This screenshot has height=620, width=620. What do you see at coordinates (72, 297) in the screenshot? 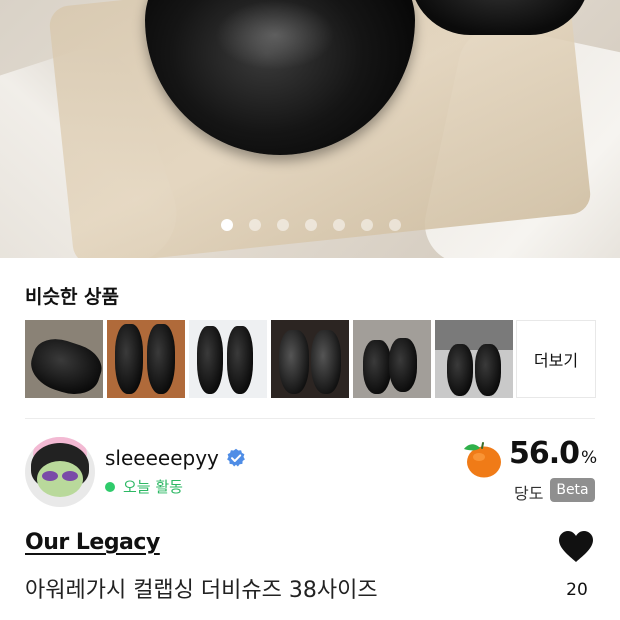
I see `similar-products-title: 비슷한 상품` at bounding box center [72, 297].